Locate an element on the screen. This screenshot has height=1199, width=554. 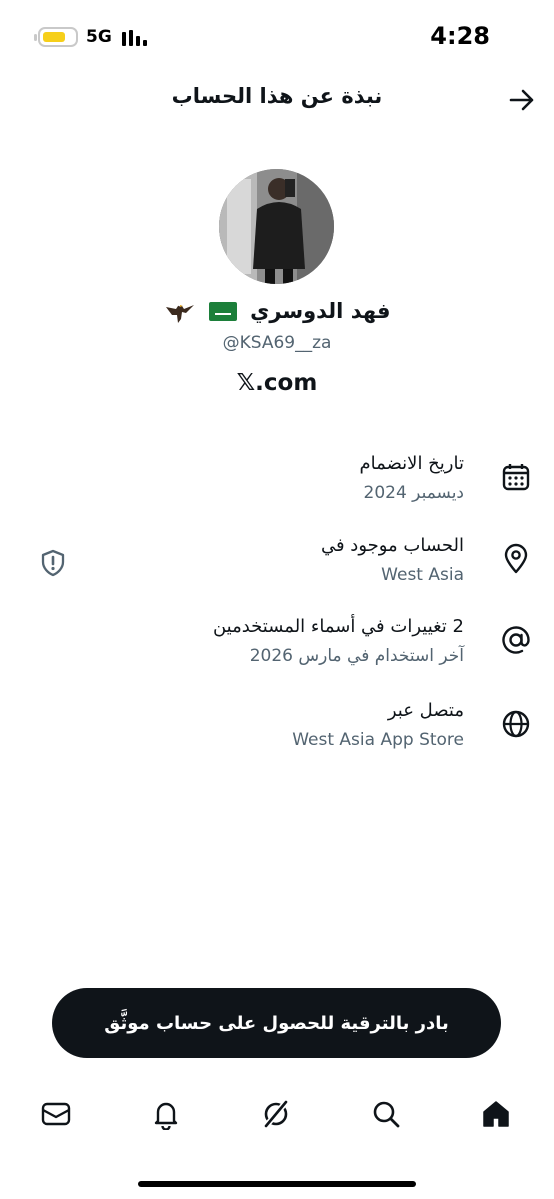
location-pin-icon is located at coordinates (516, 558).